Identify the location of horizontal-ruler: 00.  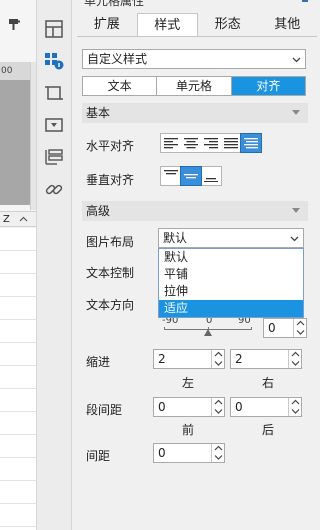
(15, 71).